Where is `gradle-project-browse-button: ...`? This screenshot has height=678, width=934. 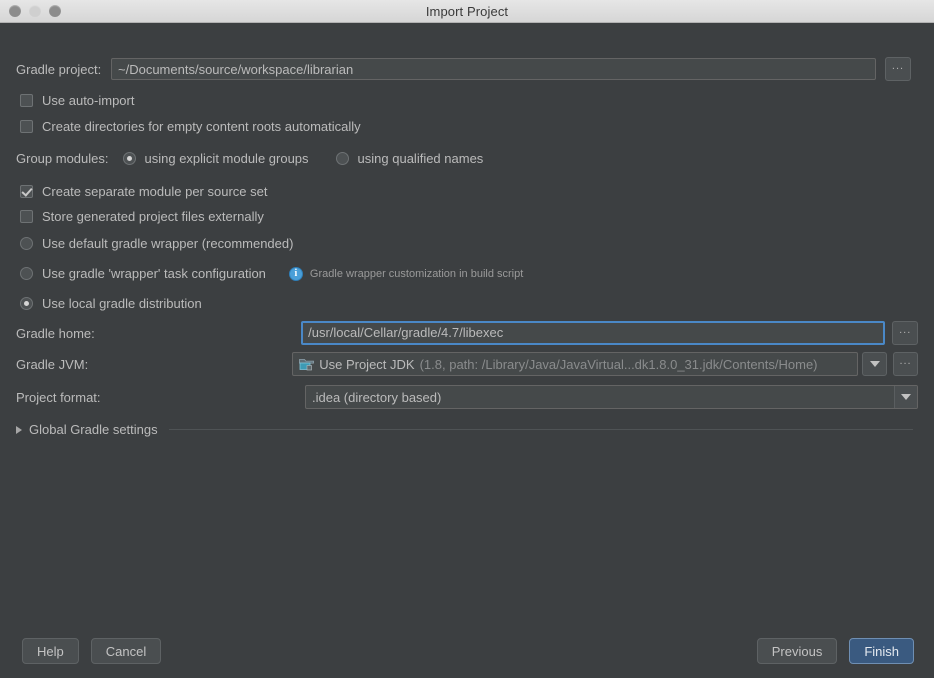 gradle-project-browse-button: ... is located at coordinates (898, 69).